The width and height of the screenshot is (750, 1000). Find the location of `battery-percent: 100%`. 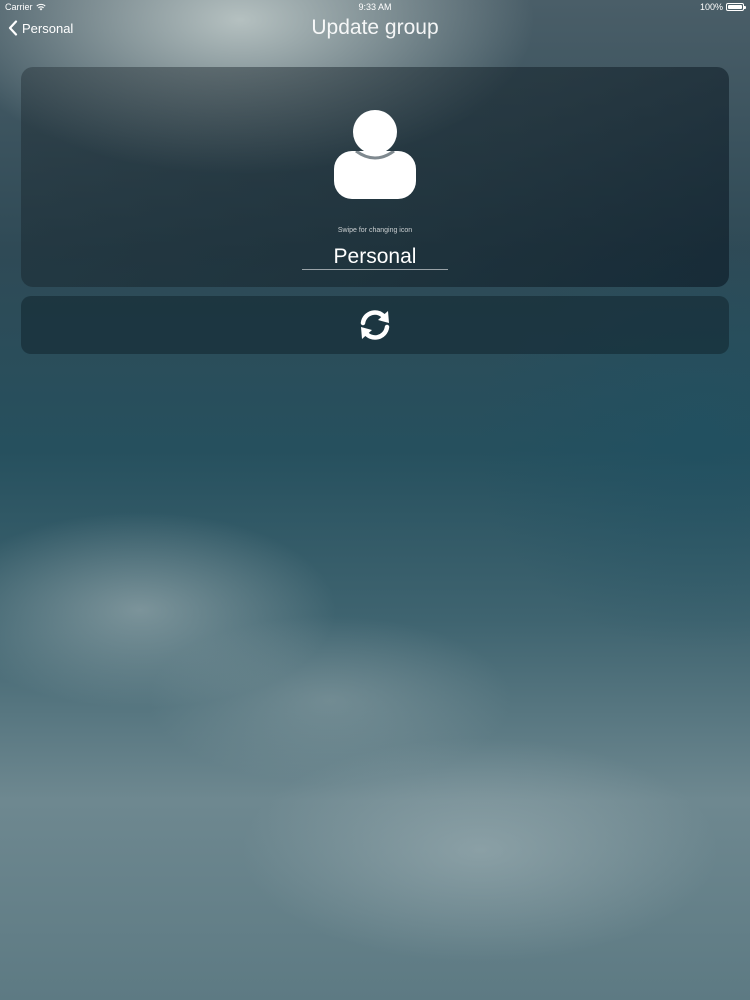

battery-percent: 100% is located at coordinates (711, 7).